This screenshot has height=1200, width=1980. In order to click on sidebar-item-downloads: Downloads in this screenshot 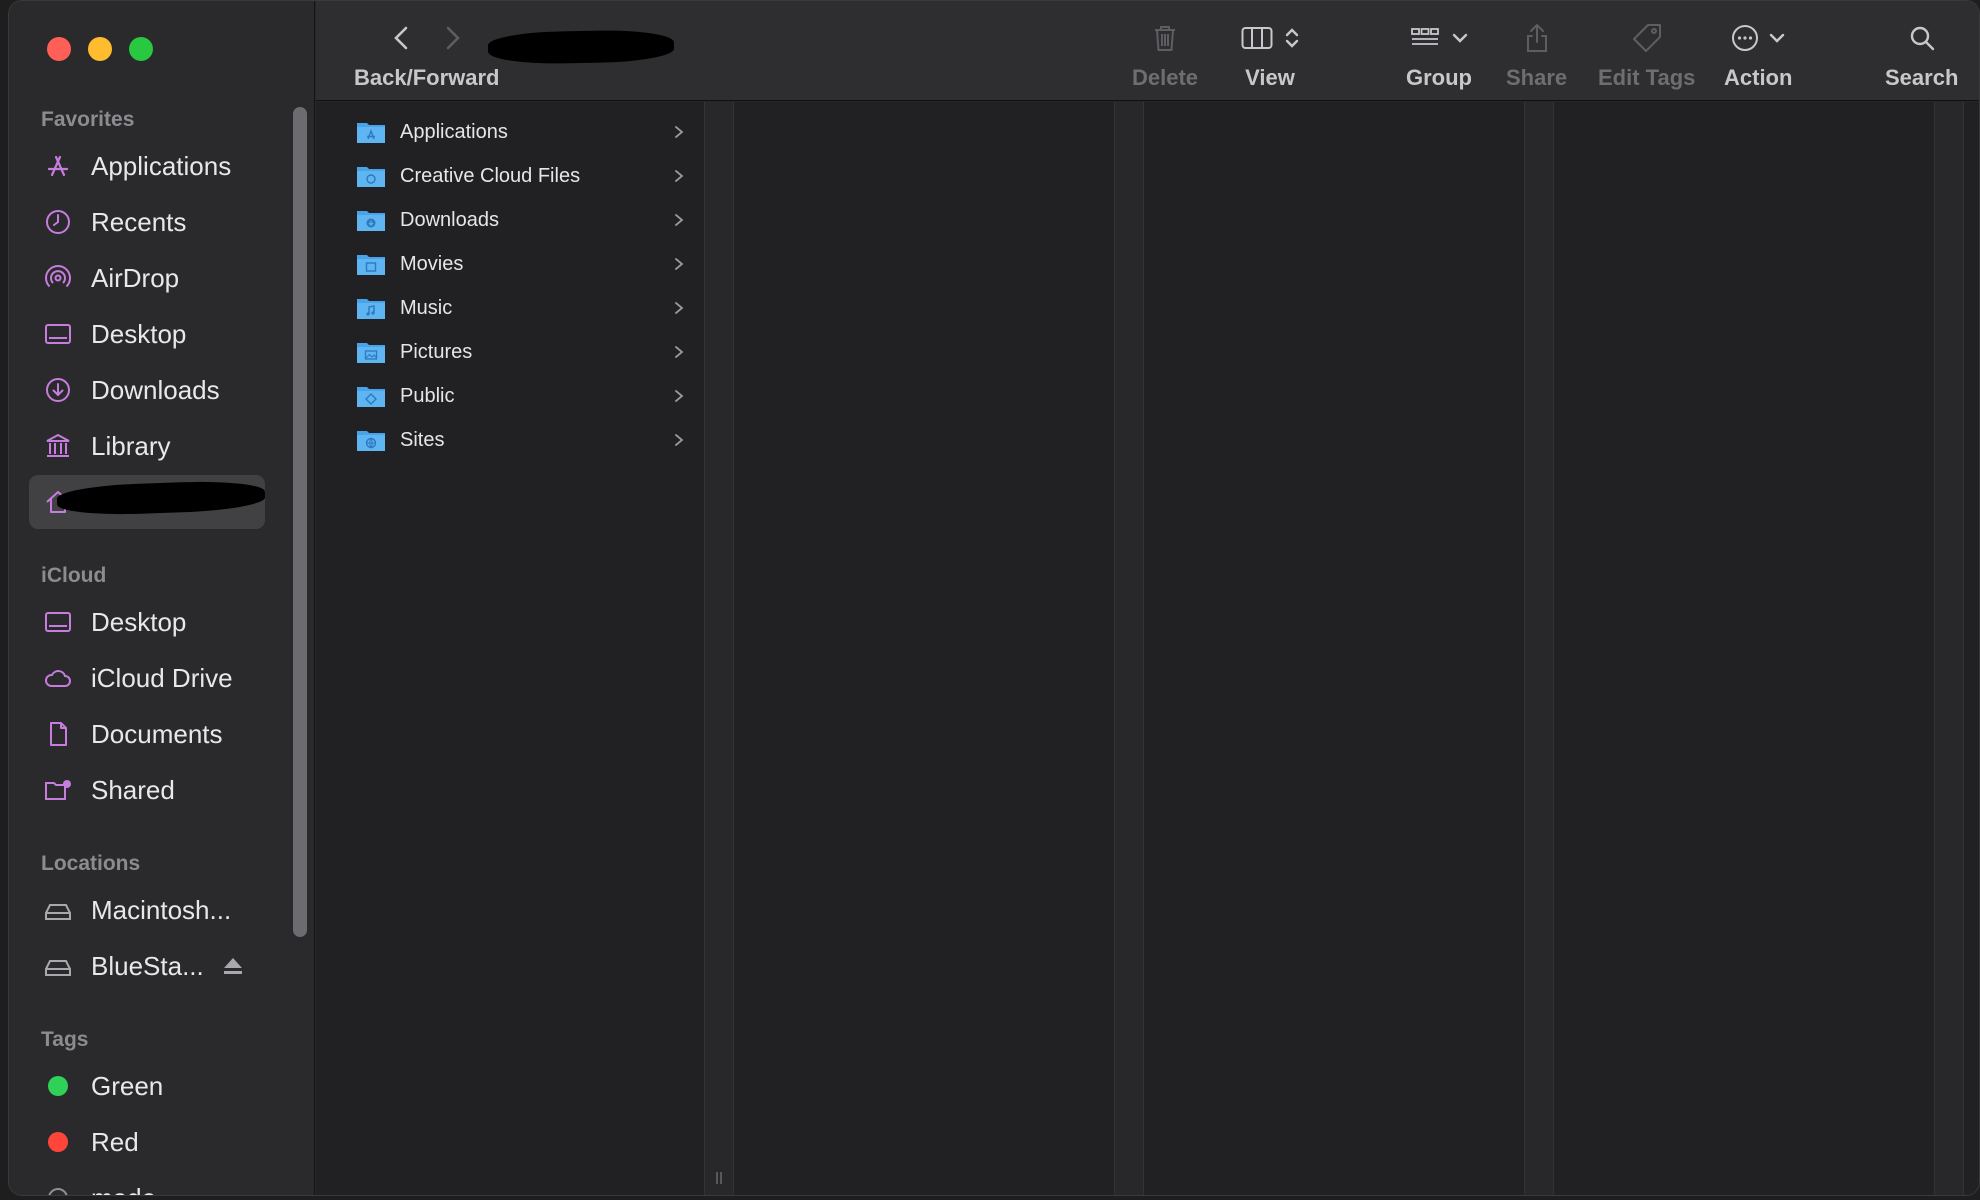, I will do `click(147, 390)`.